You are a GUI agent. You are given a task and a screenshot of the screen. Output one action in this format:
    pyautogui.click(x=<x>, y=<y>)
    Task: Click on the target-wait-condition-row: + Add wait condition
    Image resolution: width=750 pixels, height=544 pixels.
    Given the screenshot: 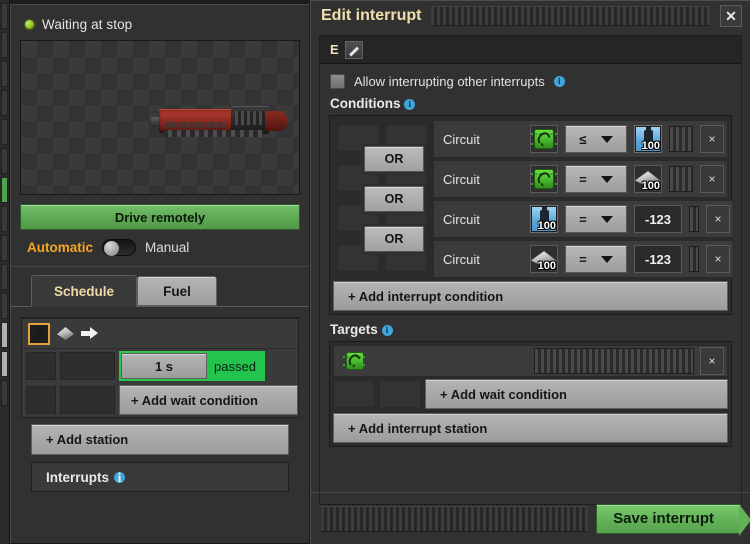 What is the action you would take?
    pyautogui.click(x=530, y=394)
    